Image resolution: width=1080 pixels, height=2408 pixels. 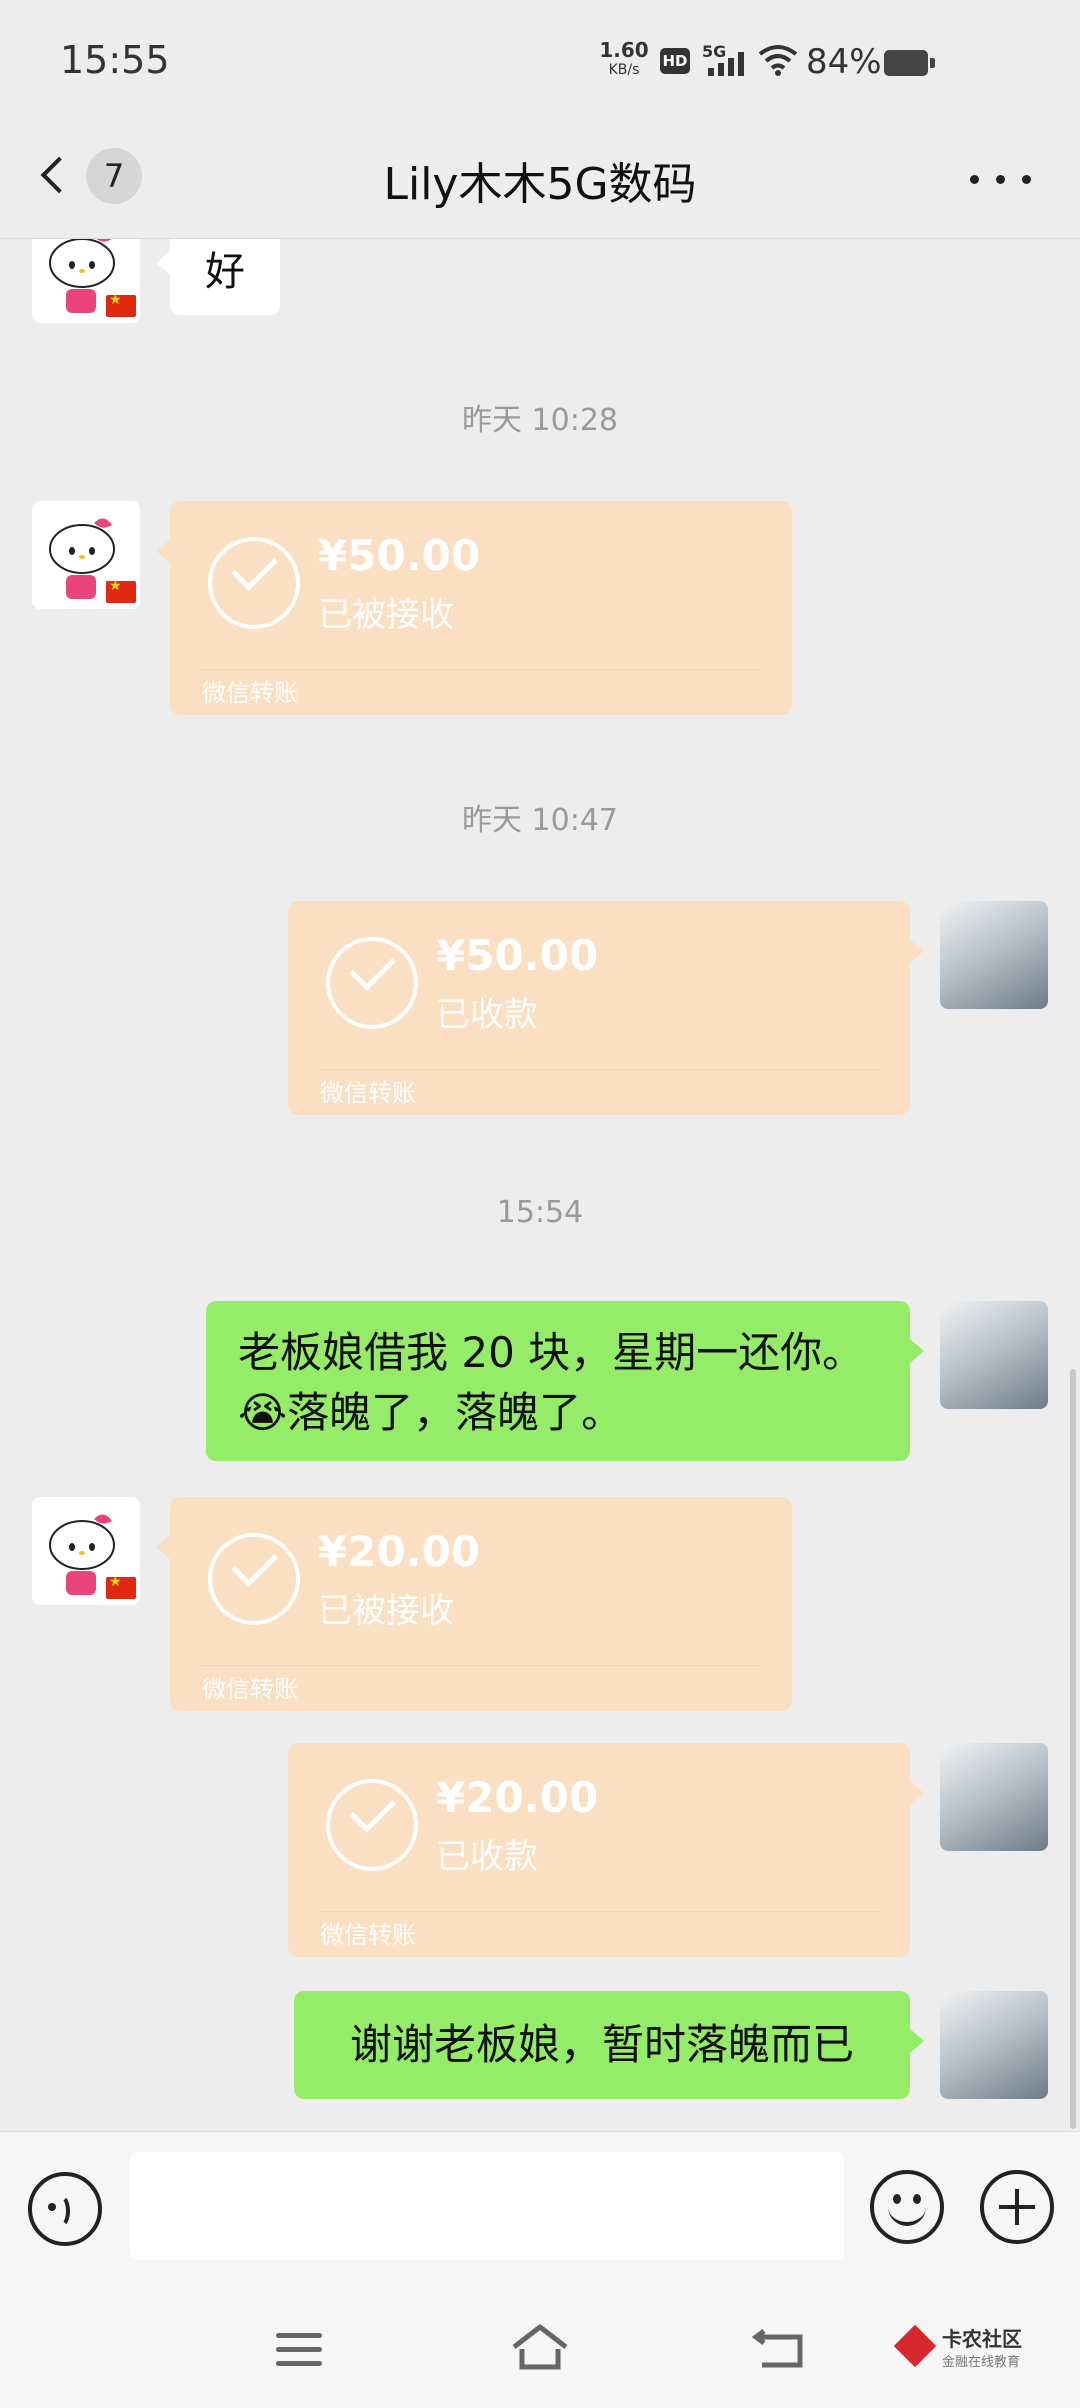 I want to click on watermark-title: 卡农社区, so click(x=982, y=2339).